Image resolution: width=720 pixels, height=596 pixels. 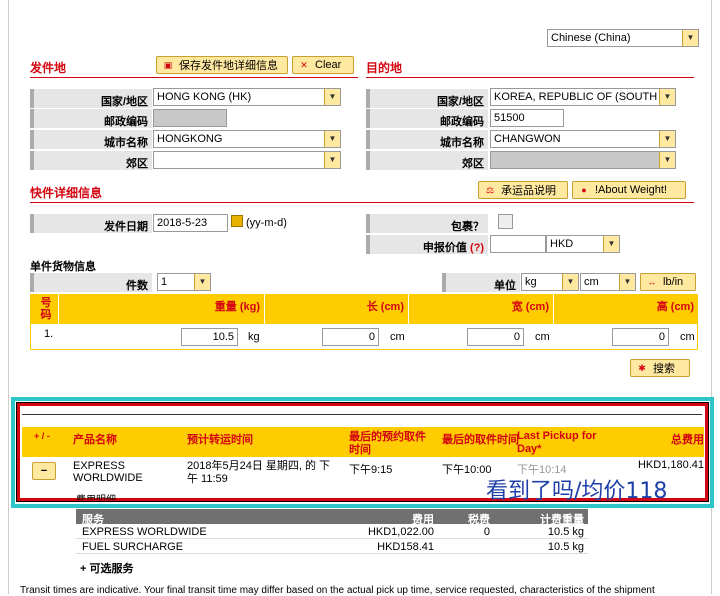 I want to click on declared-label: 申报价值 (?), so click(x=440, y=247).